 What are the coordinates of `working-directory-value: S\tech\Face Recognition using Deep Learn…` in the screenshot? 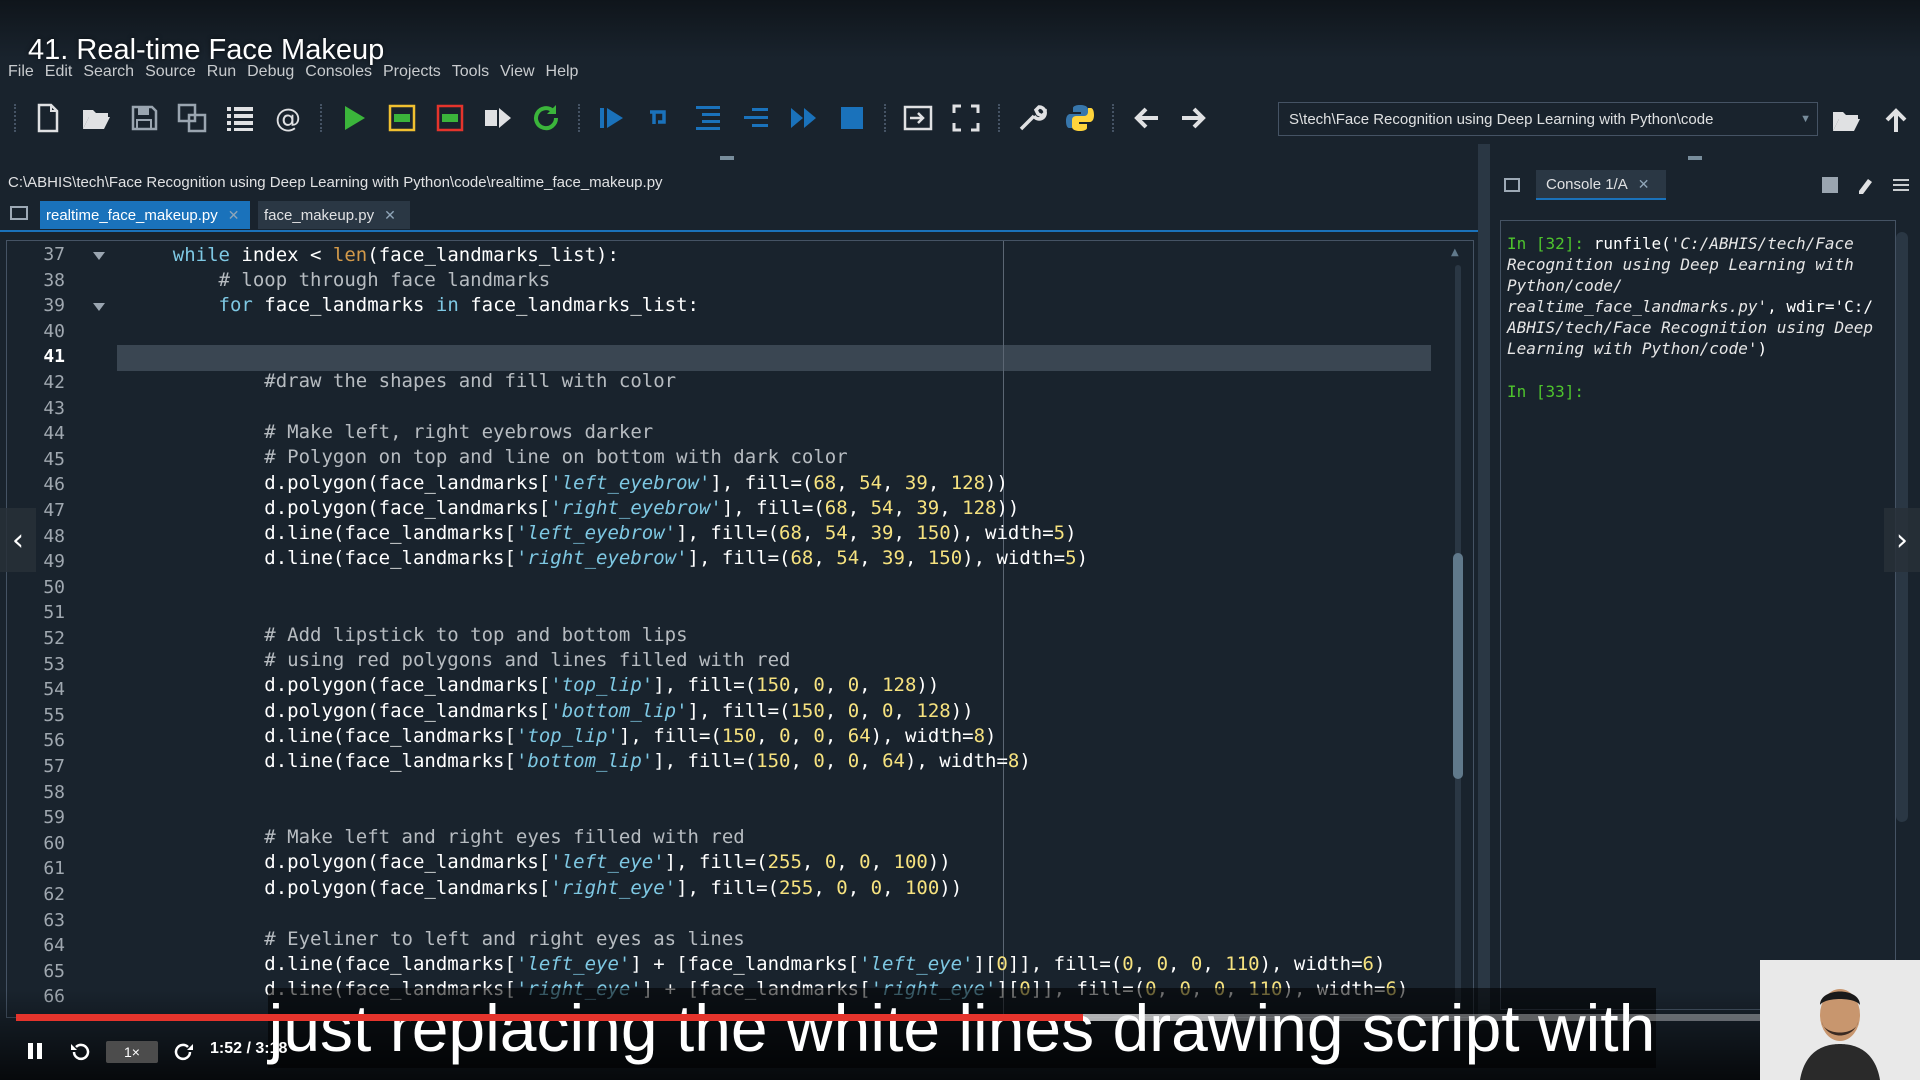 It's located at (1501, 119).